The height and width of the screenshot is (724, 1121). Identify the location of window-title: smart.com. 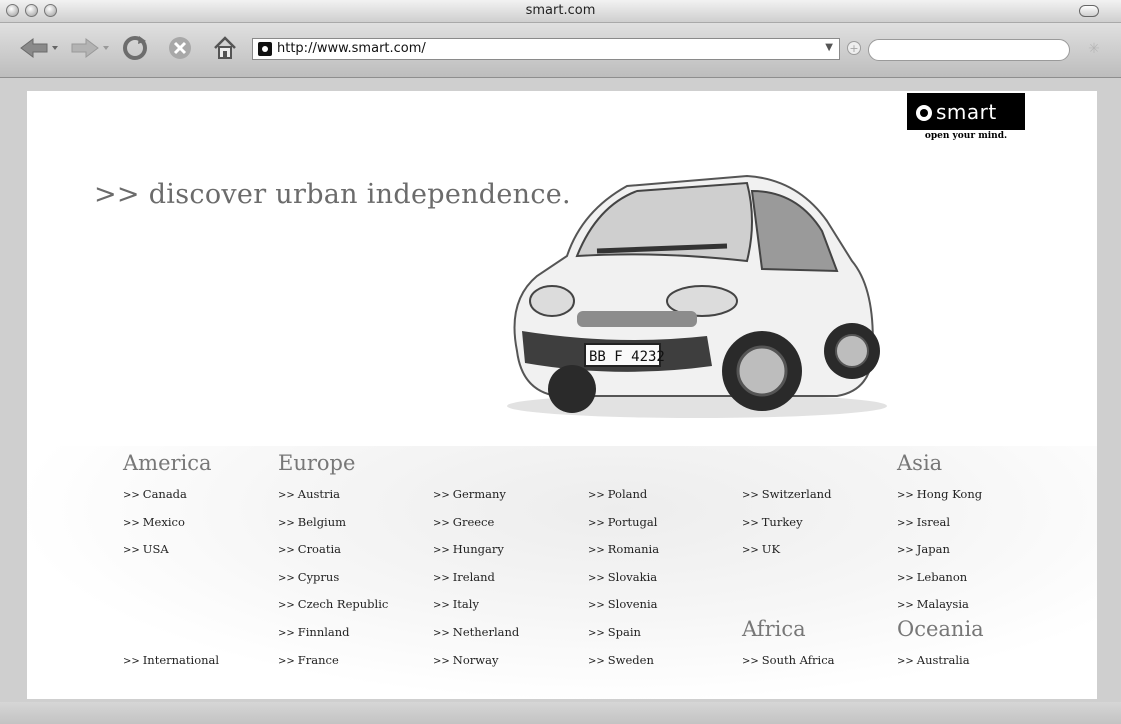
(560, 10).